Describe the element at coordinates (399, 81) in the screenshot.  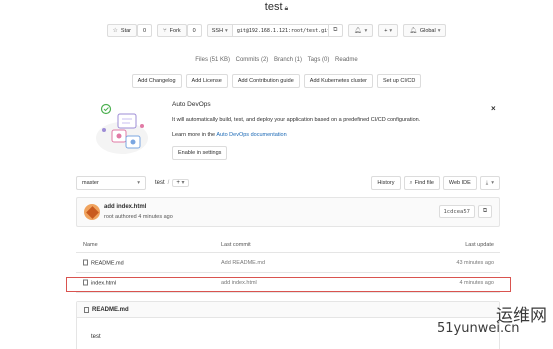
I see `setup-cicd-button: Set up CI/CD` at that location.